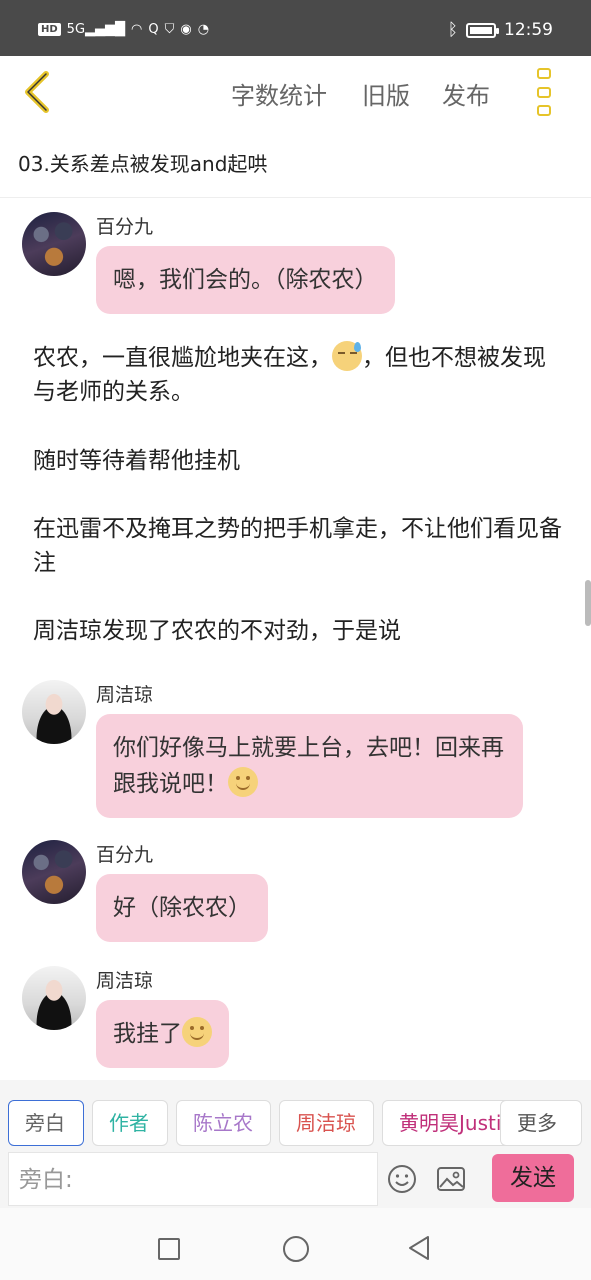 This screenshot has height=1280, width=591. Describe the element at coordinates (147, 1034) in the screenshot. I see `bubble-text: 我挂了` at that location.